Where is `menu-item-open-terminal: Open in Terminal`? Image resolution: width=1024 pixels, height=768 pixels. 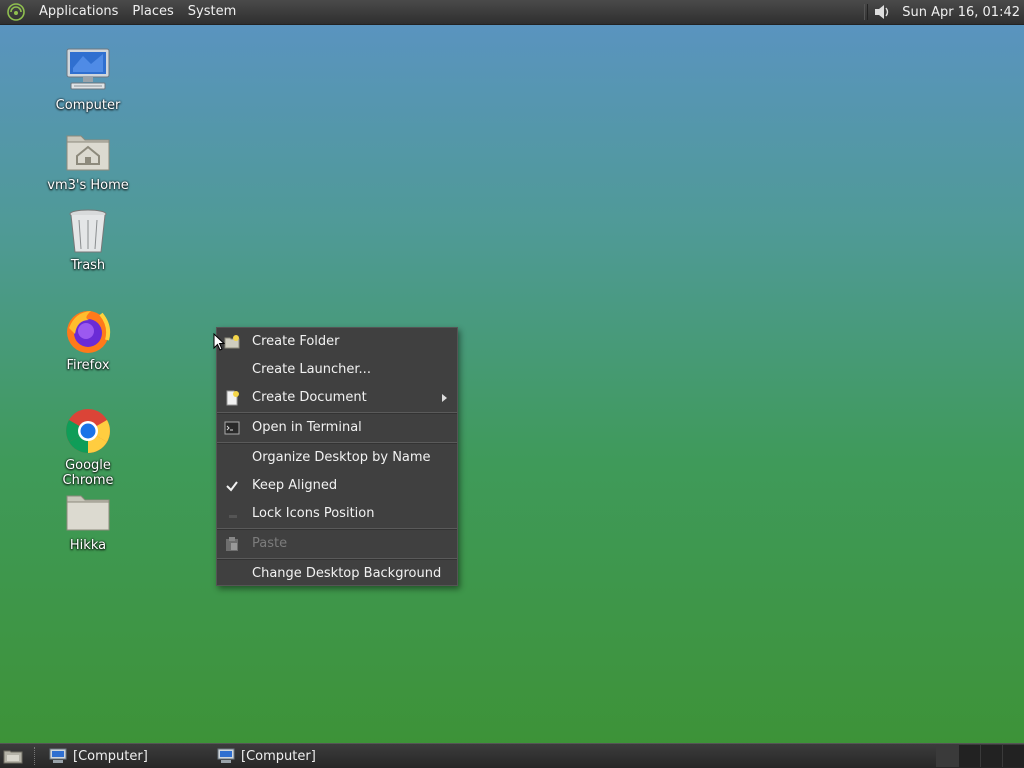 menu-item-open-terminal: Open in Terminal is located at coordinates (337, 428).